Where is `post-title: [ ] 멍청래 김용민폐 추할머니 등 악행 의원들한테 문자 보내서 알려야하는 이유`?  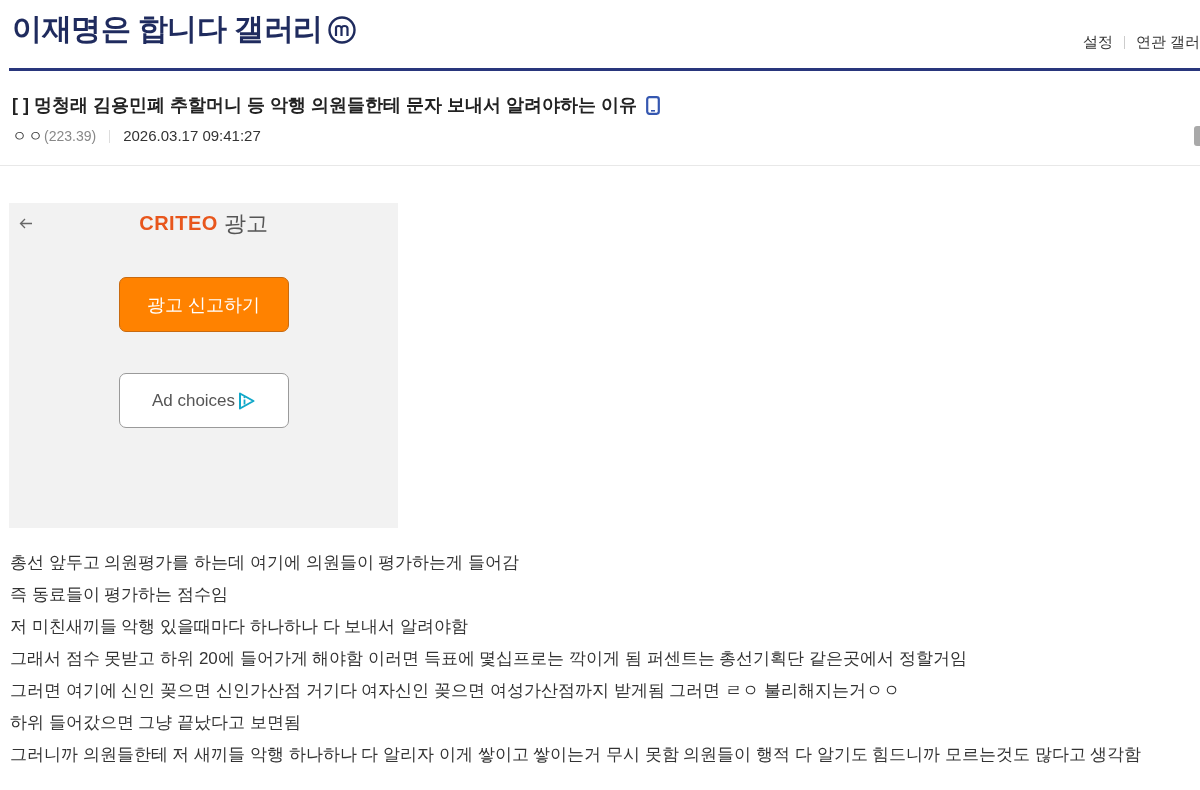
post-title: [ ] 멍청래 김용민폐 추할머니 등 악행 의원들한테 문자 보내서 알려야하는 이유 is located at coordinates (324, 105).